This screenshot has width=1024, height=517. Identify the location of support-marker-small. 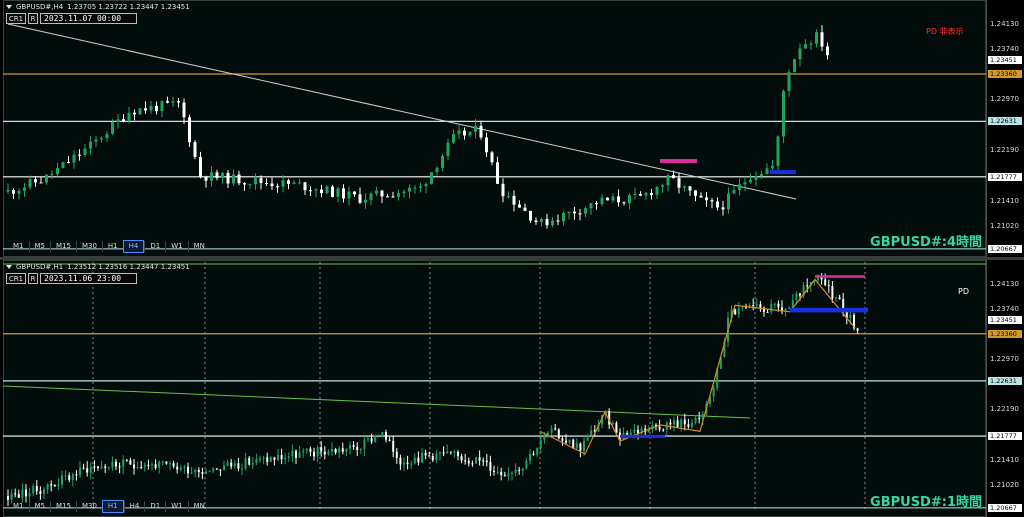
(642, 436).